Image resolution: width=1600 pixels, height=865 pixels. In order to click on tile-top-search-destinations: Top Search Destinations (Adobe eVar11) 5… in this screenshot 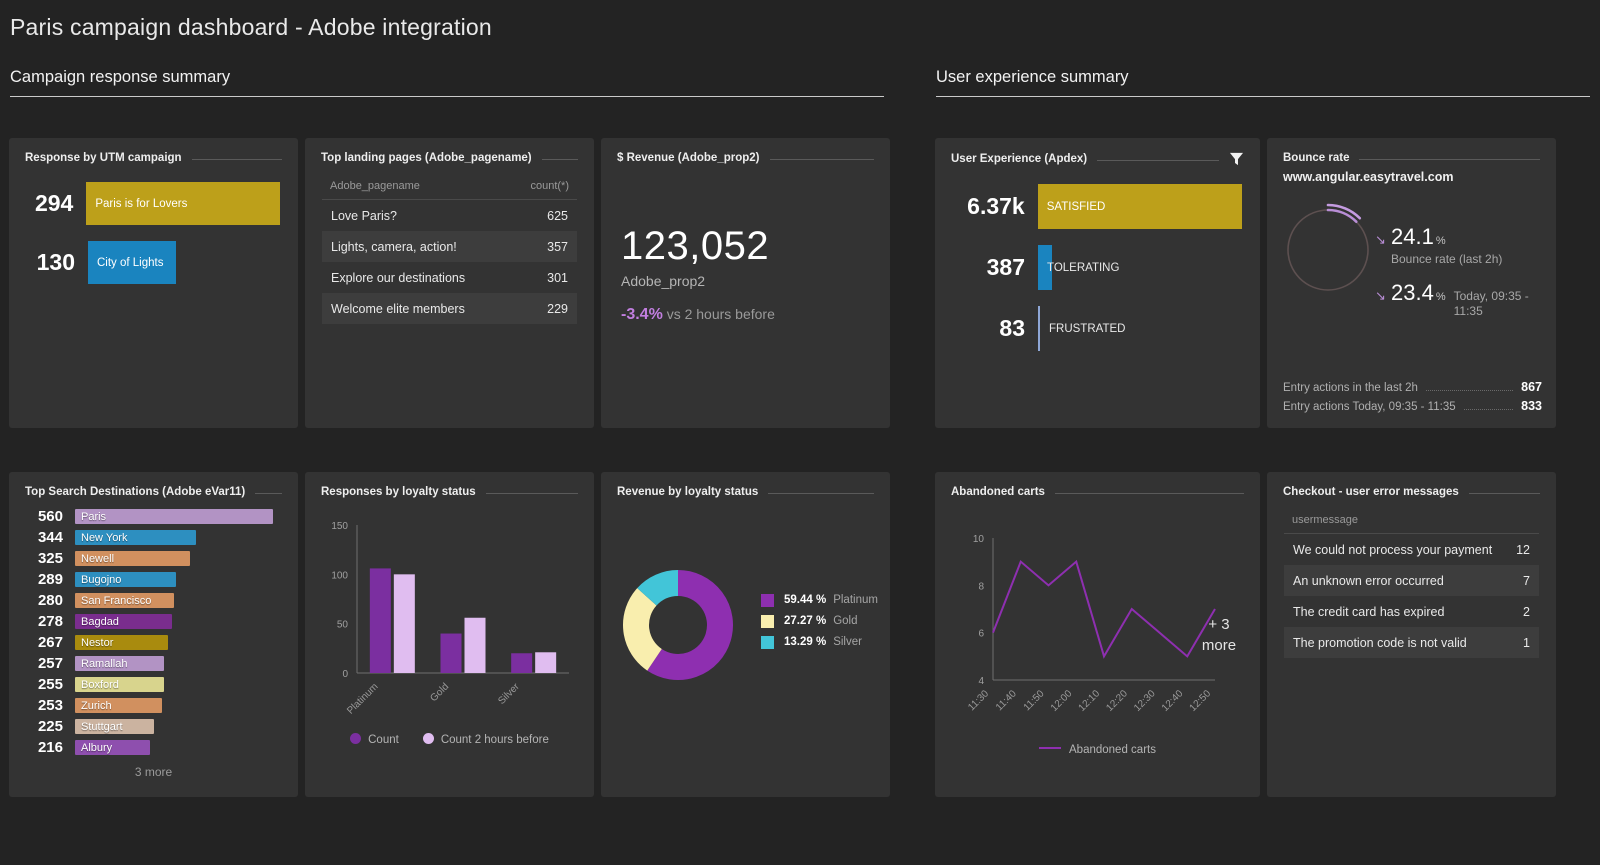, I will do `click(153, 634)`.